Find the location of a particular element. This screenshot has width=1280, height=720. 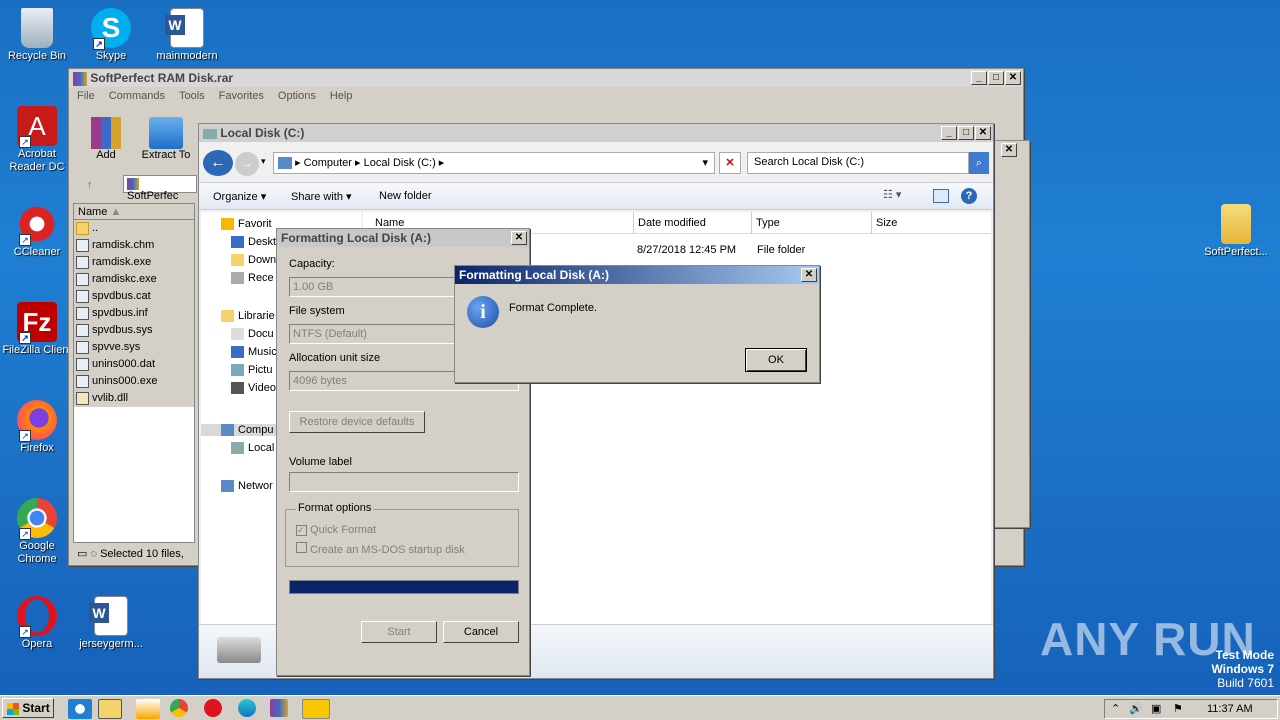

refresh-stop-button: ✕ is located at coordinates (730, 163).